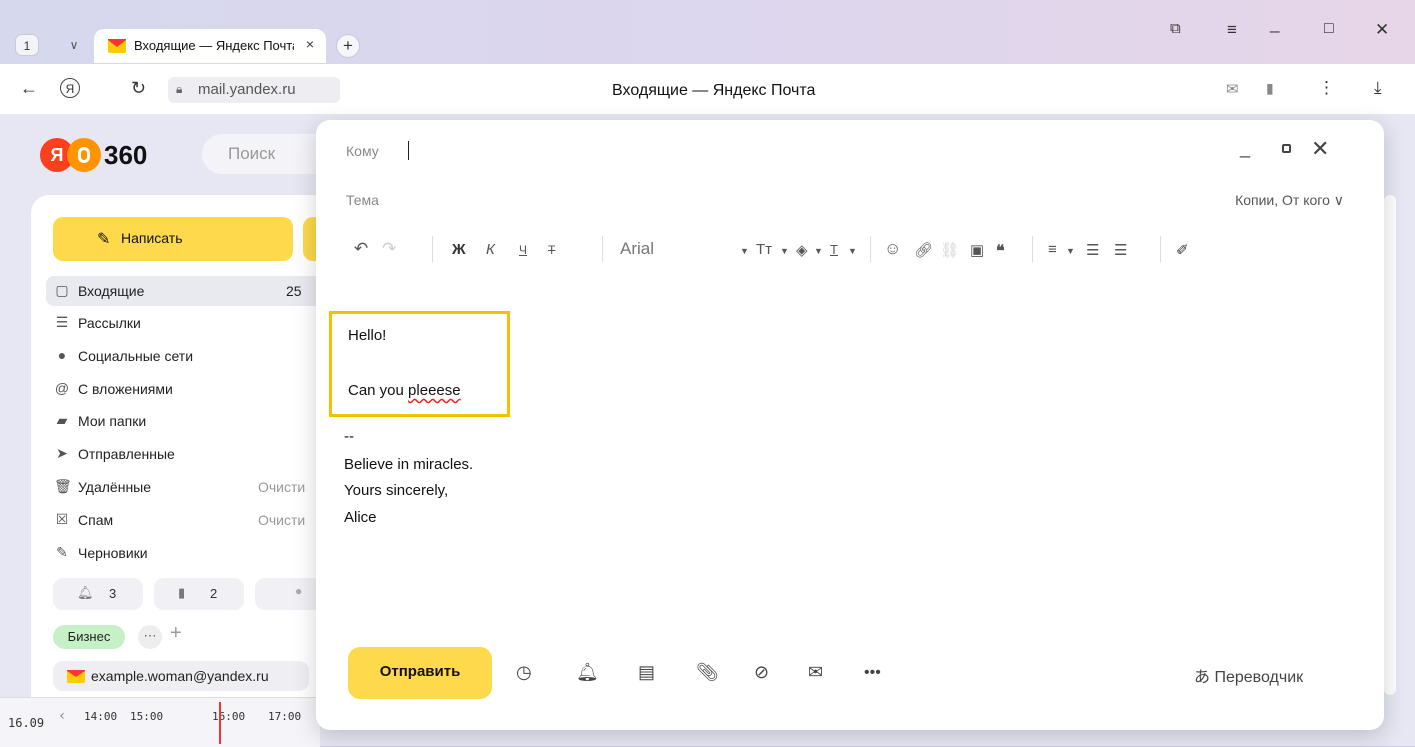  I want to click on text-color-icon: T, so click(834, 249).